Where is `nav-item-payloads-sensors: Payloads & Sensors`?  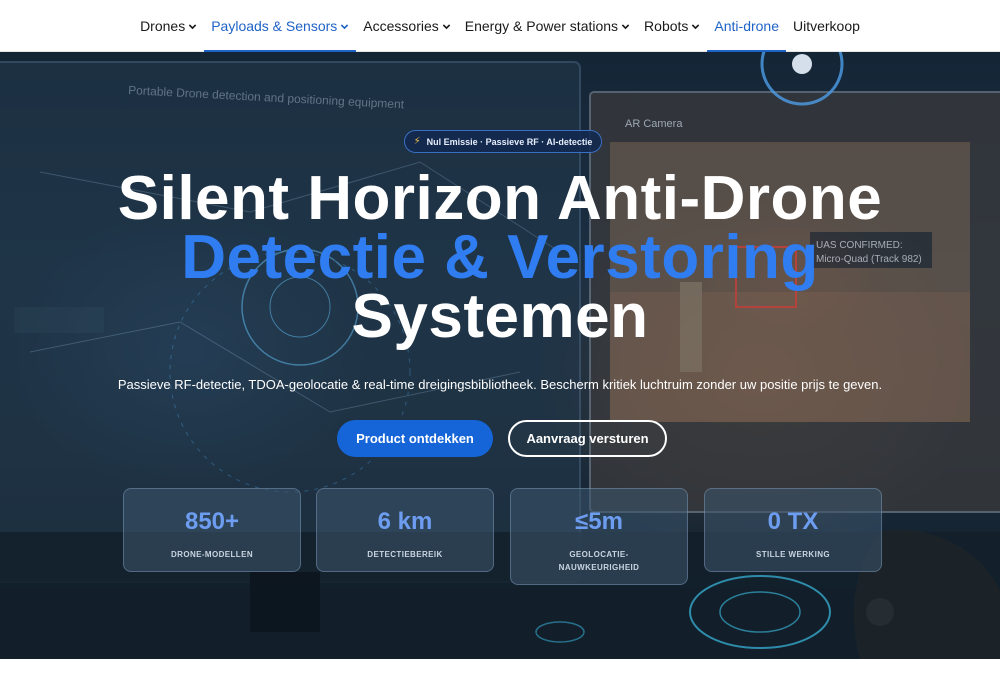 nav-item-payloads-sensors: Payloads & Sensors is located at coordinates (280, 26).